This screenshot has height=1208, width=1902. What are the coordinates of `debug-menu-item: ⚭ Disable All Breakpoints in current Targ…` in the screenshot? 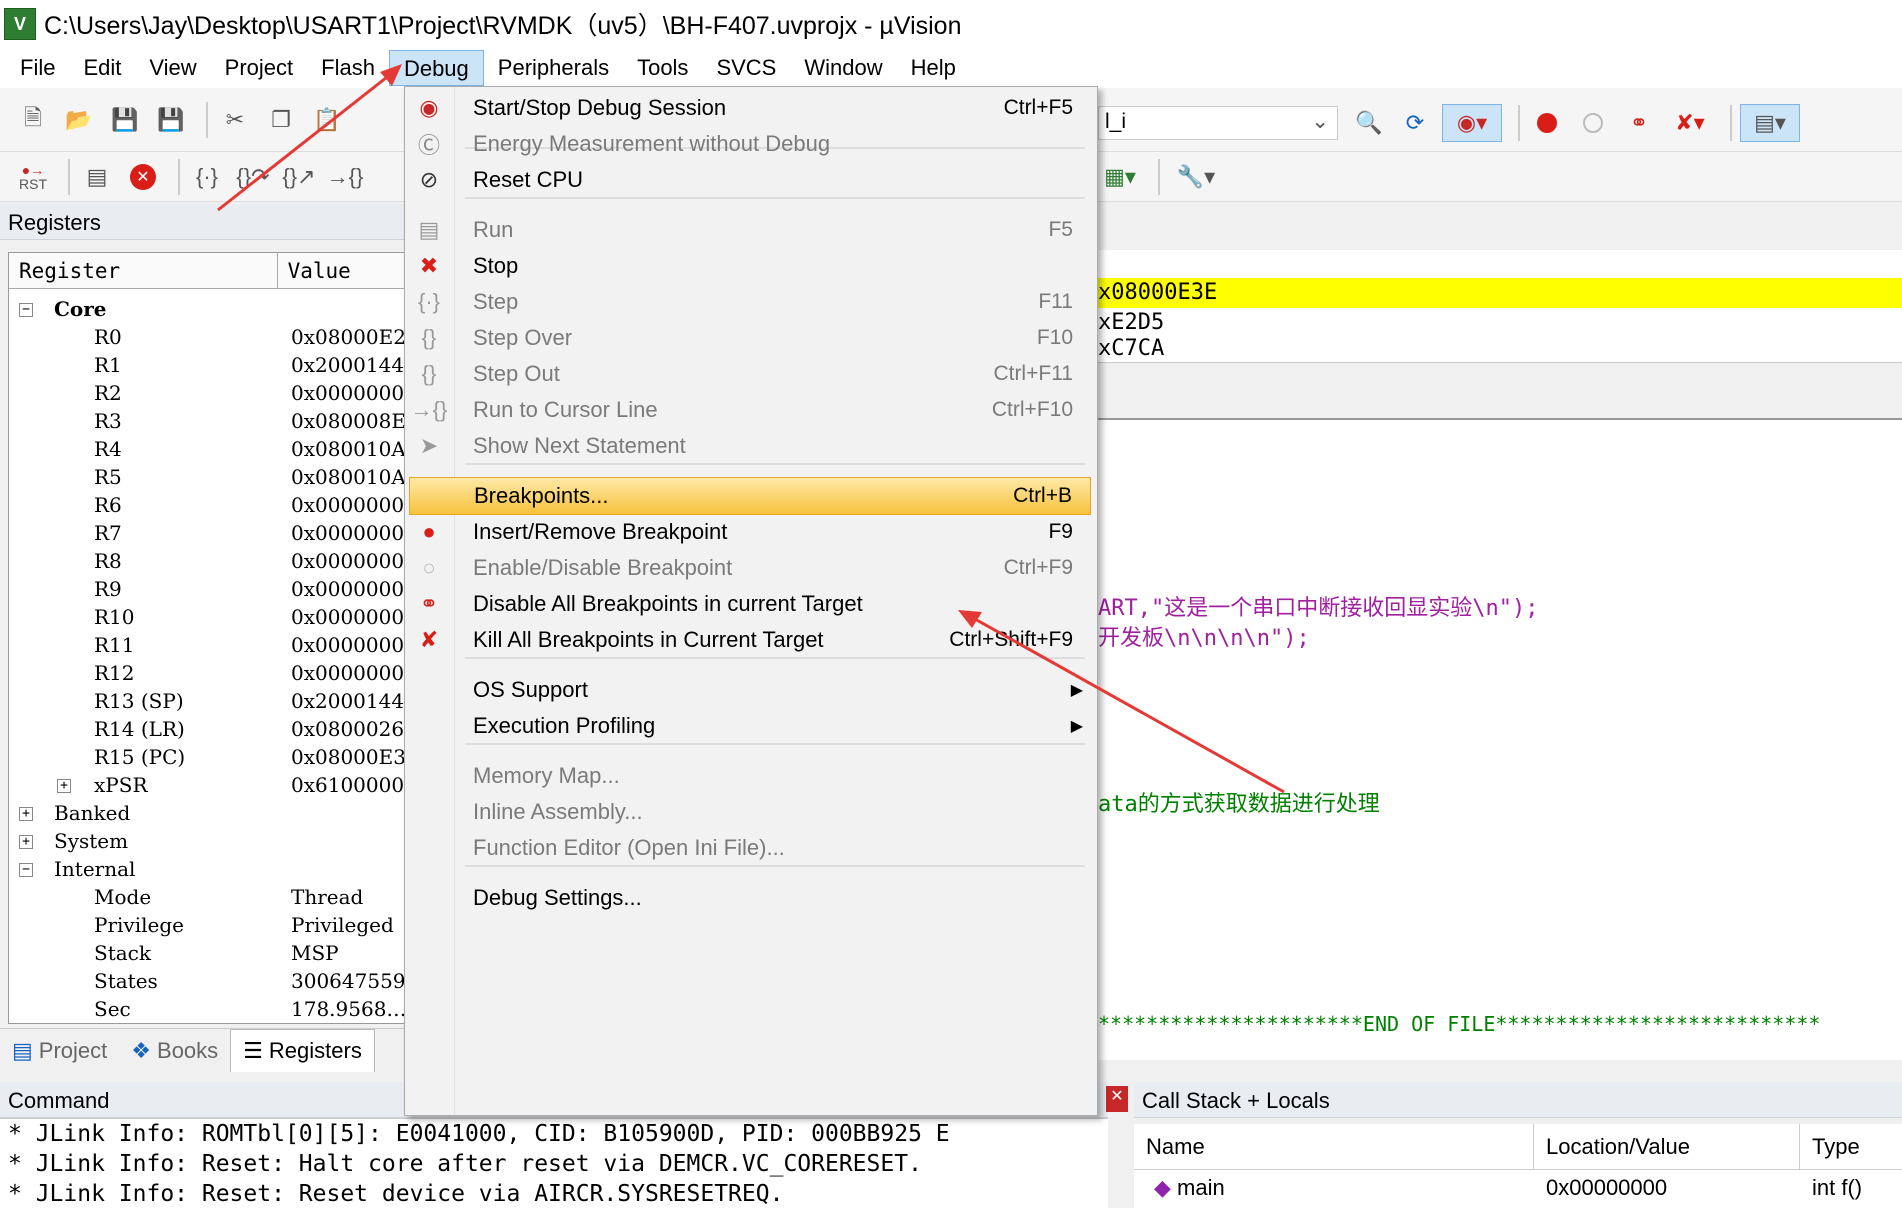 It's located at (750, 604).